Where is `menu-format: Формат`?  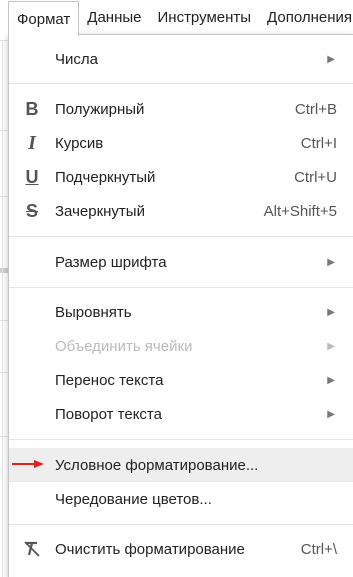
menu-format: Формат is located at coordinates (44, 18).